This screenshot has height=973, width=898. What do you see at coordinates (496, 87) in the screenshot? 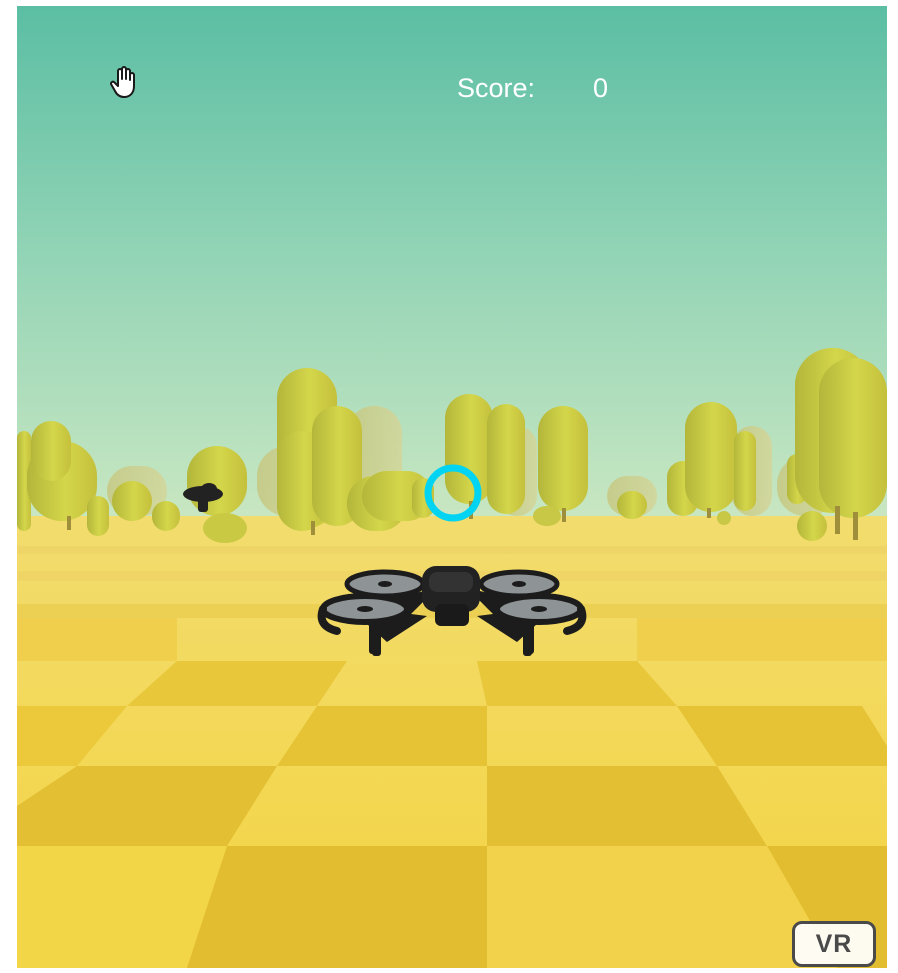
I see `score-label: Score:` at bounding box center [496, 87].